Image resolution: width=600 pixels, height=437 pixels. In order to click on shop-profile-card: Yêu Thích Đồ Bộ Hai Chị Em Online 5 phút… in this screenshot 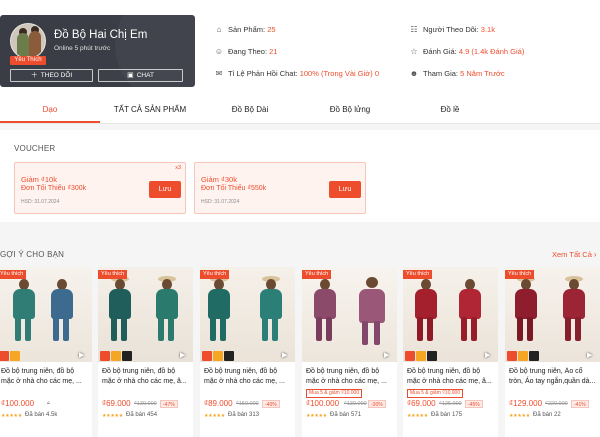, I will do `click(97, 51)`.